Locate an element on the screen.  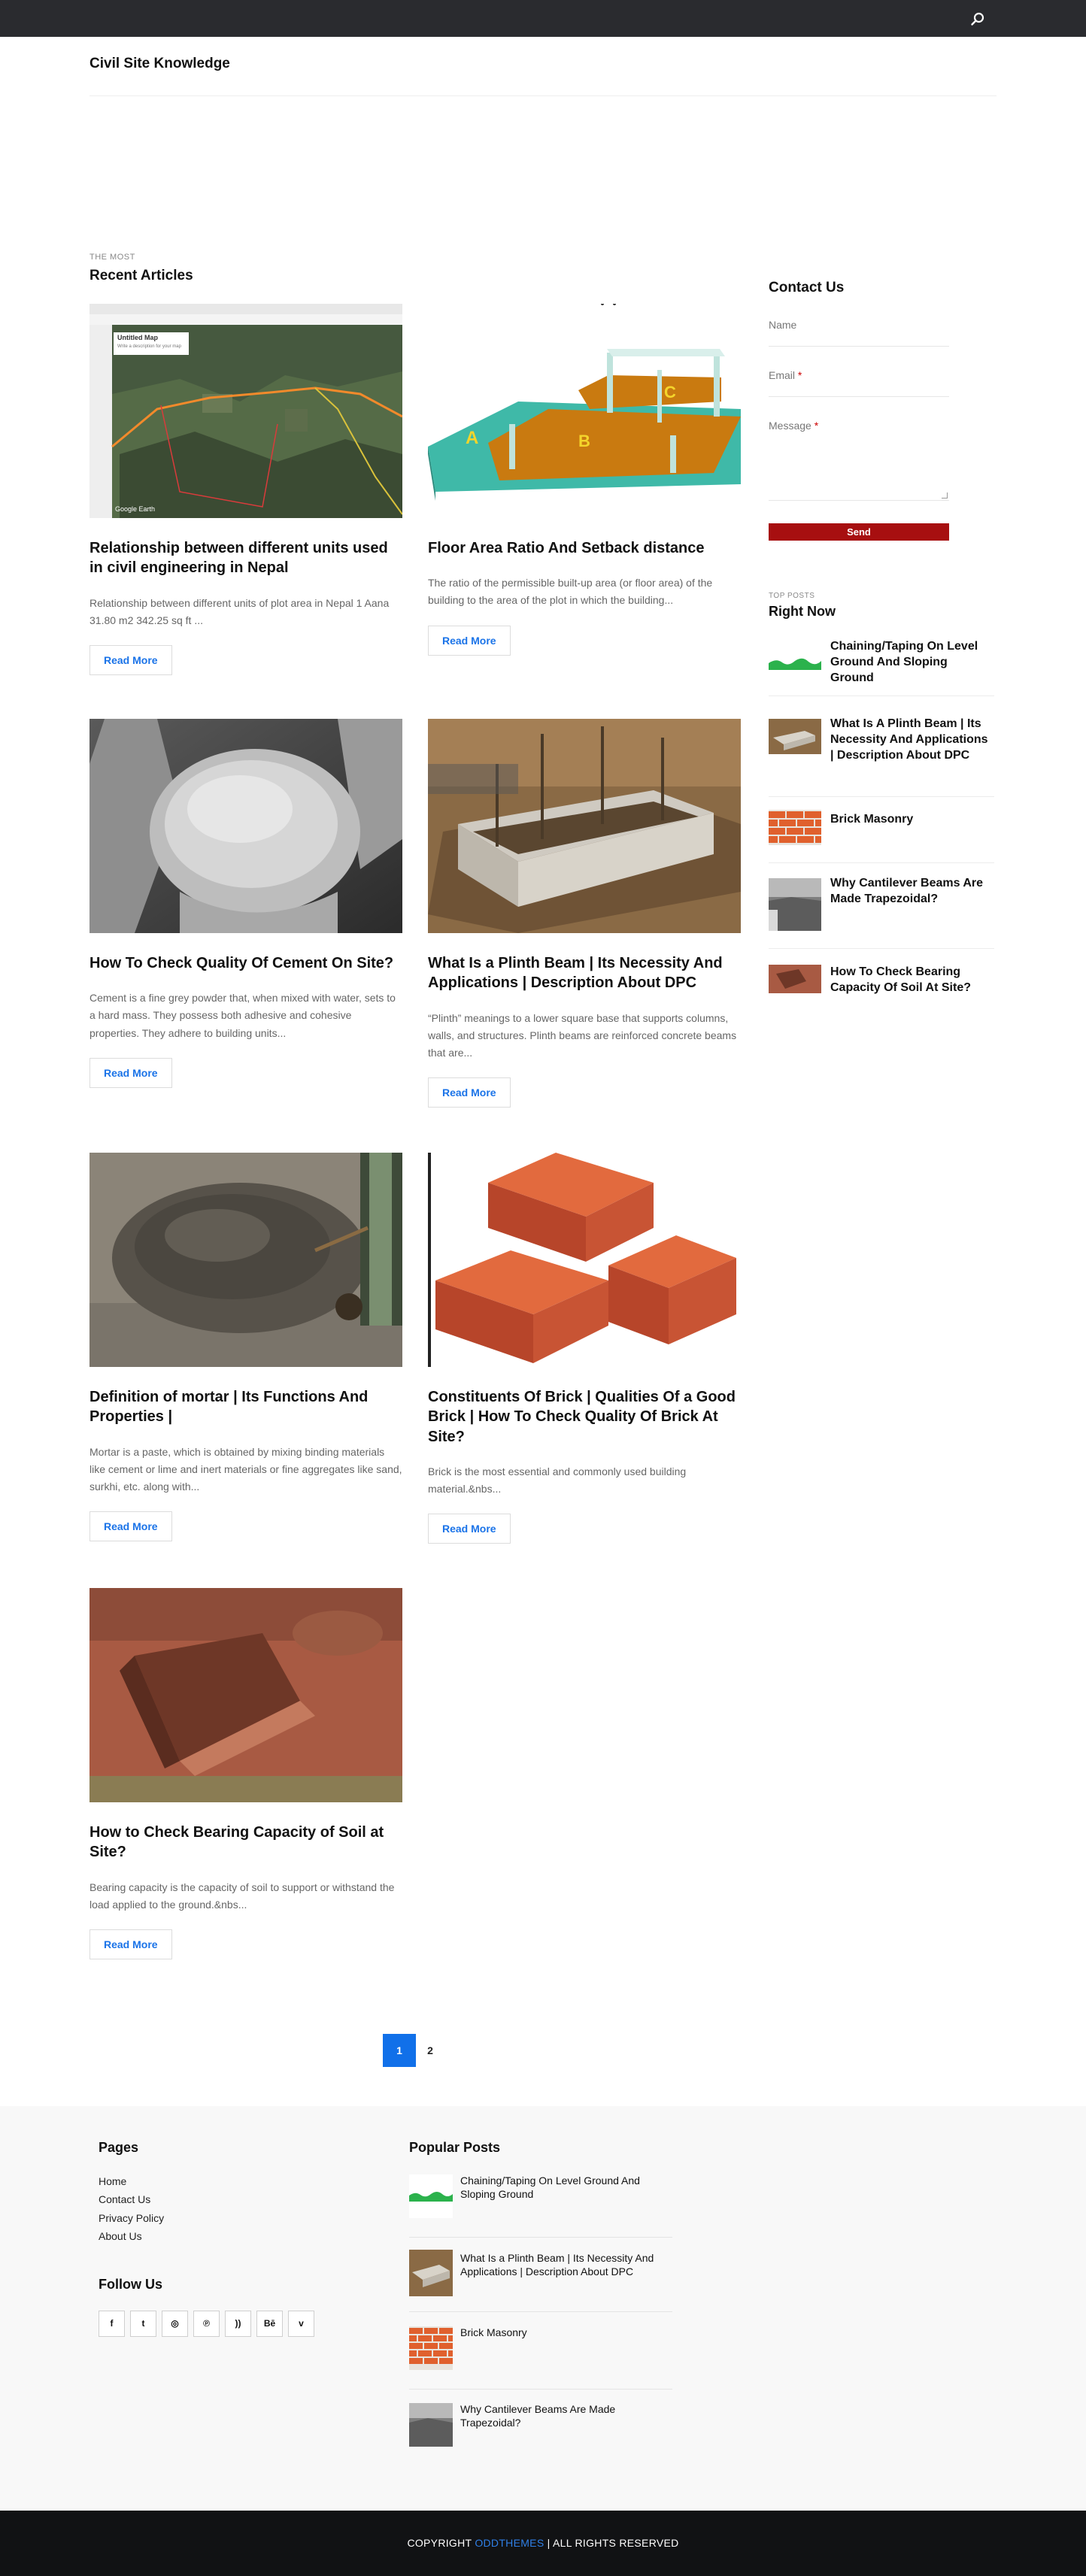
diagram-label-b: B is located at coordinates (584, 441).